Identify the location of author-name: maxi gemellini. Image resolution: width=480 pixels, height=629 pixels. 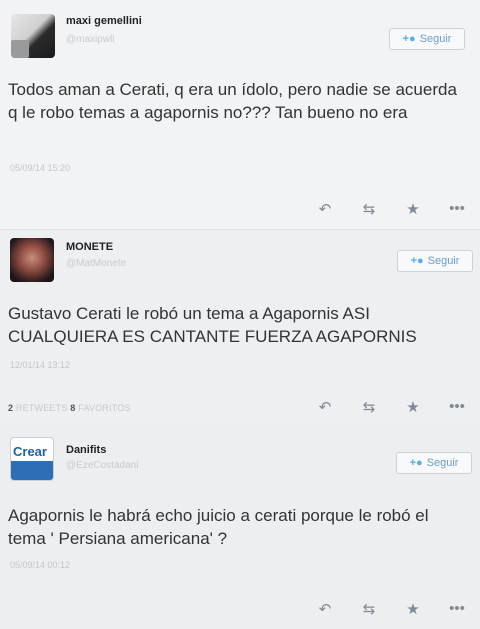
(104, 21).